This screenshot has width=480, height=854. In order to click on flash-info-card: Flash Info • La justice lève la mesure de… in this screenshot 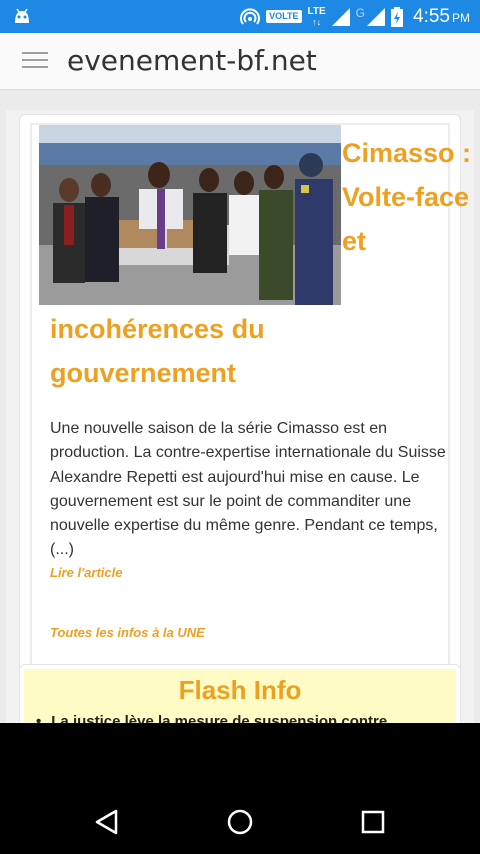, I will do `click(240, 693)`.